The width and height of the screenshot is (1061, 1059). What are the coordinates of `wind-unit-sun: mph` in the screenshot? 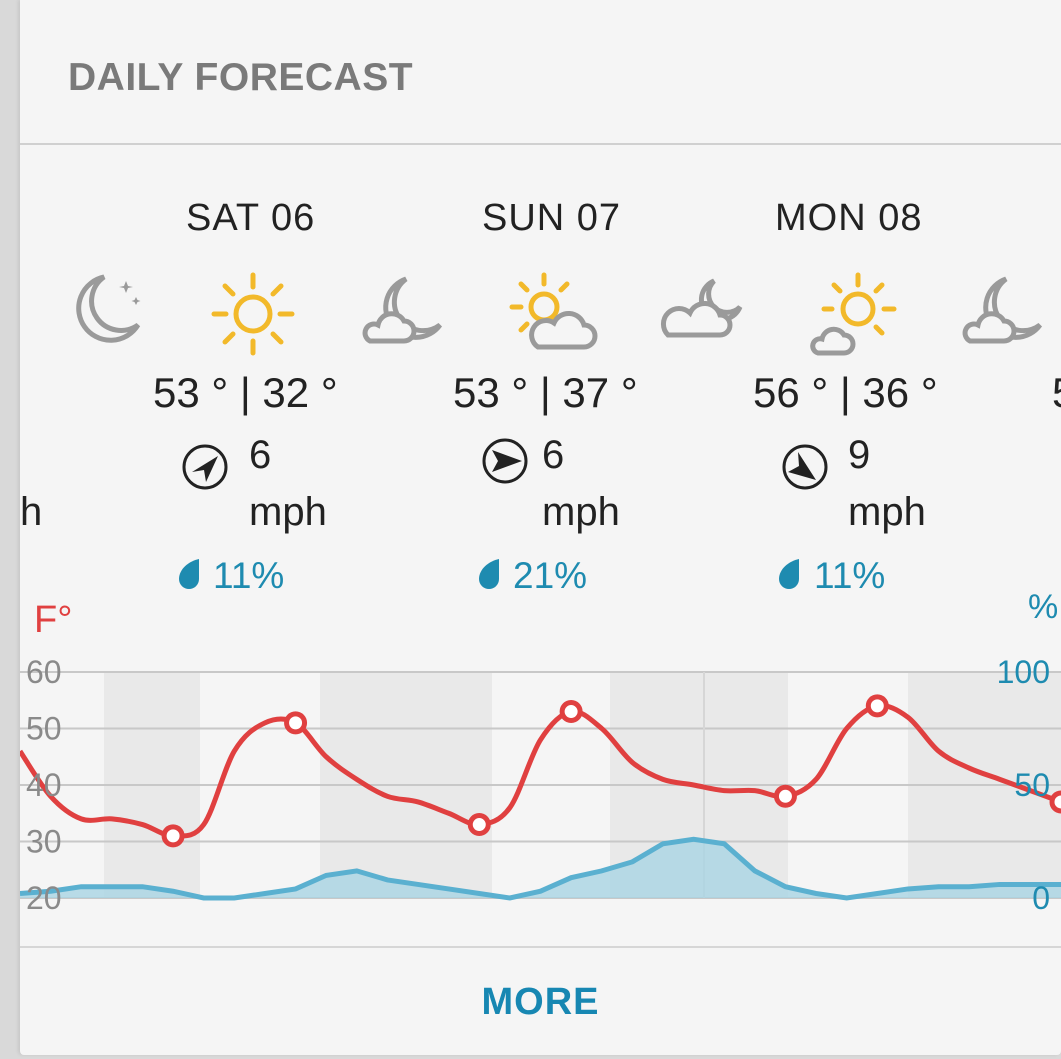 It's located at (581, 512).